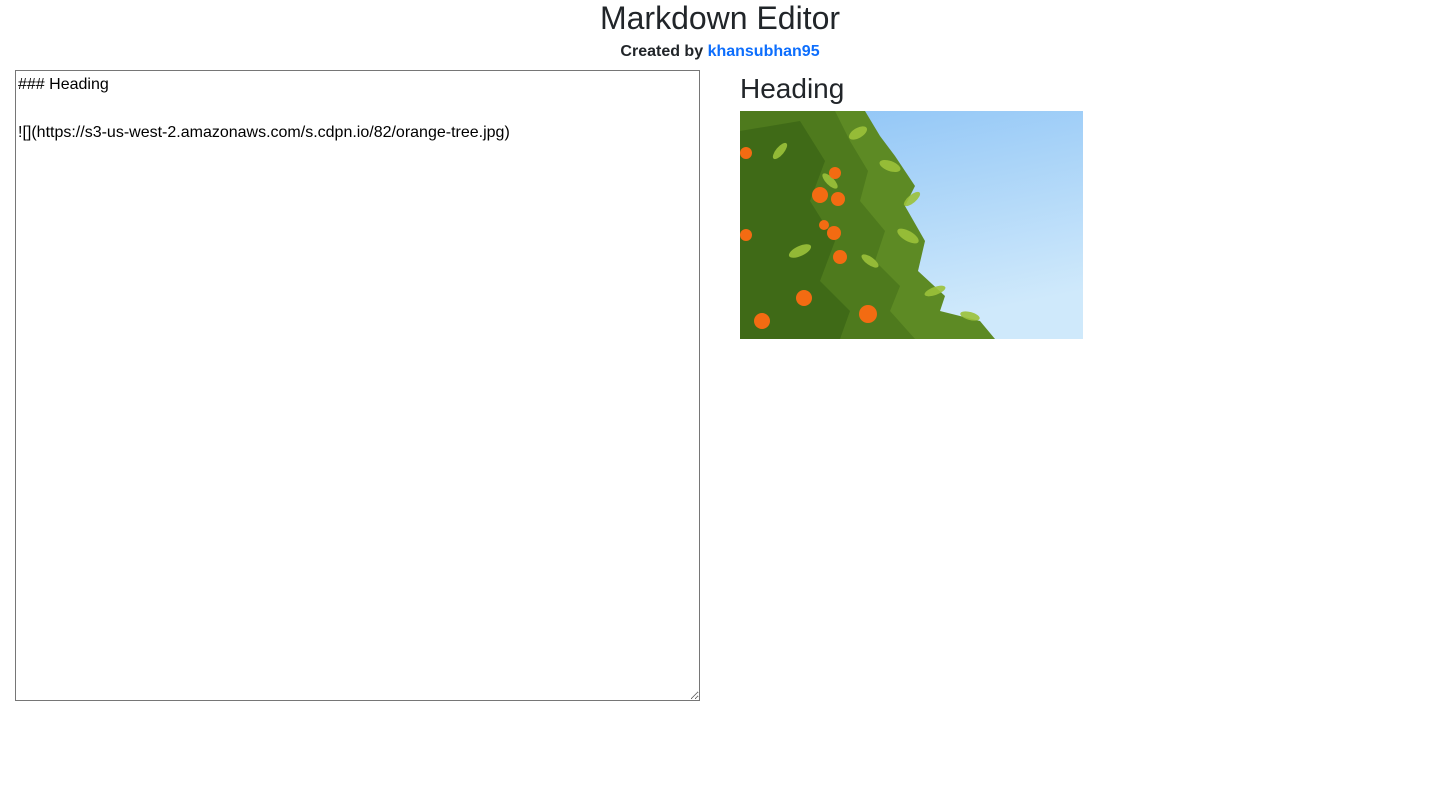 This screenshot has width=1440, height=786. I want to click on page-title: Markdown Editor, so click(720, 18).